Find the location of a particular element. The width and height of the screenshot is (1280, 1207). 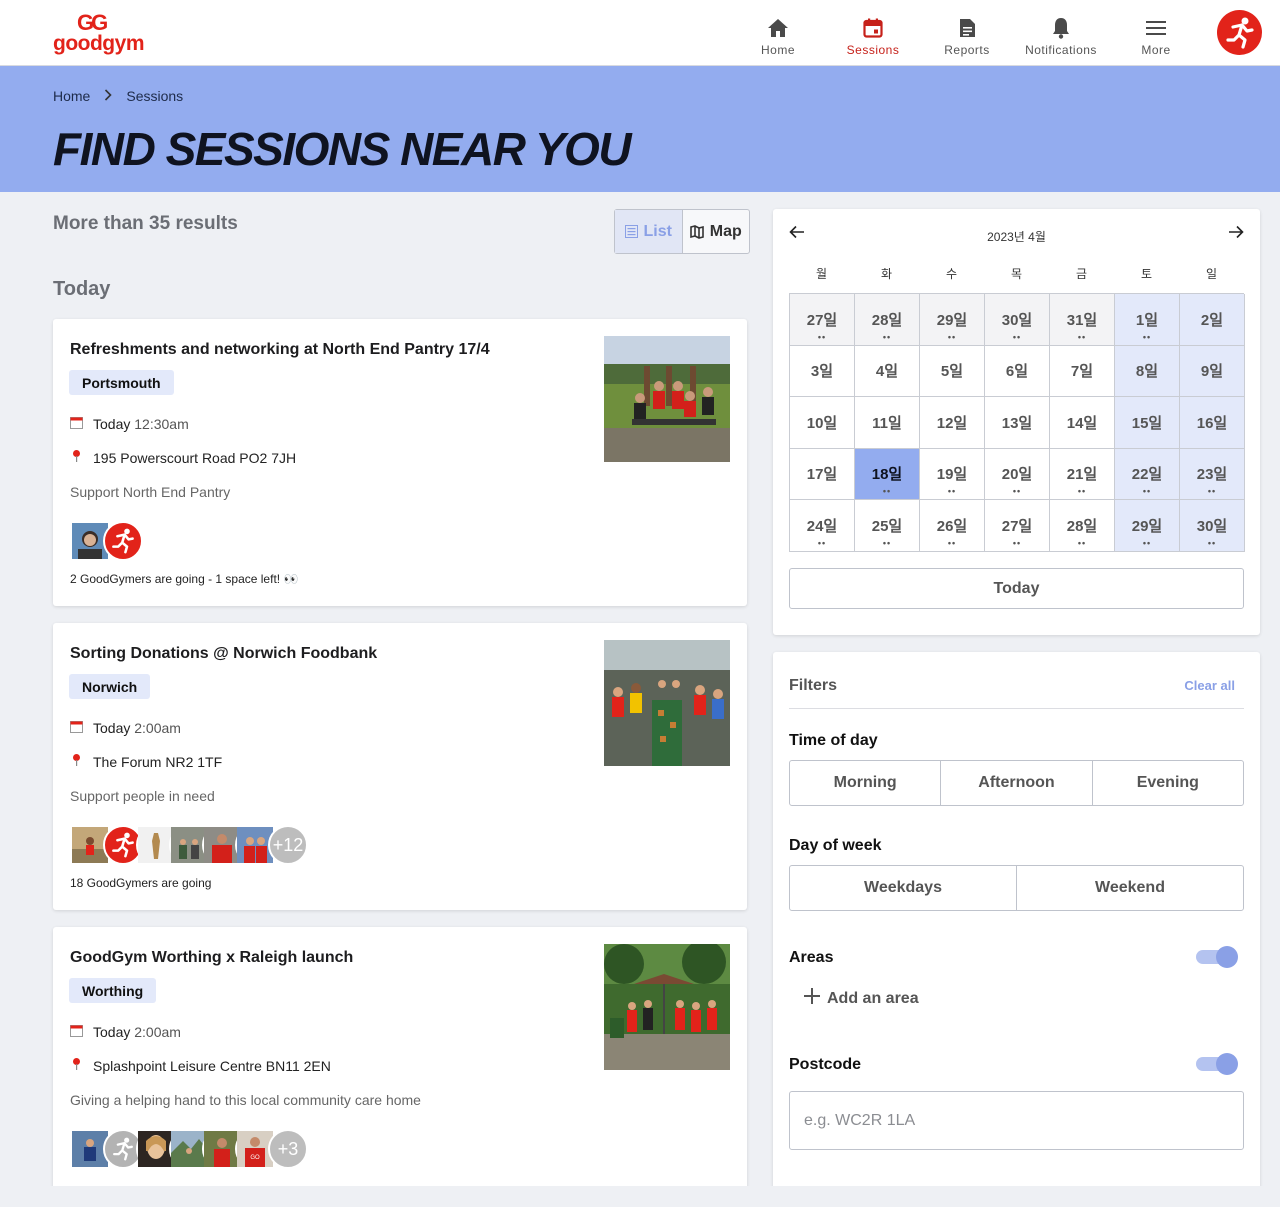

svg-text: GO is located at coordinates (255, 1158).